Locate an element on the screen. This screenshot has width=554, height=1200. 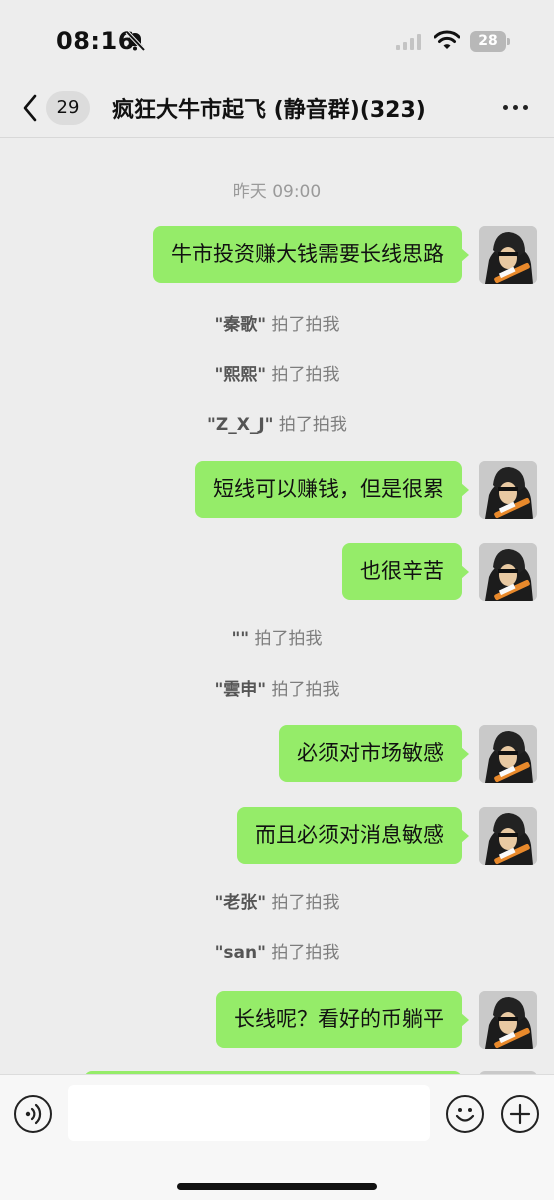
pat-notice: "秦歌" 拍了拍我 is located at coordinates (277, 322).